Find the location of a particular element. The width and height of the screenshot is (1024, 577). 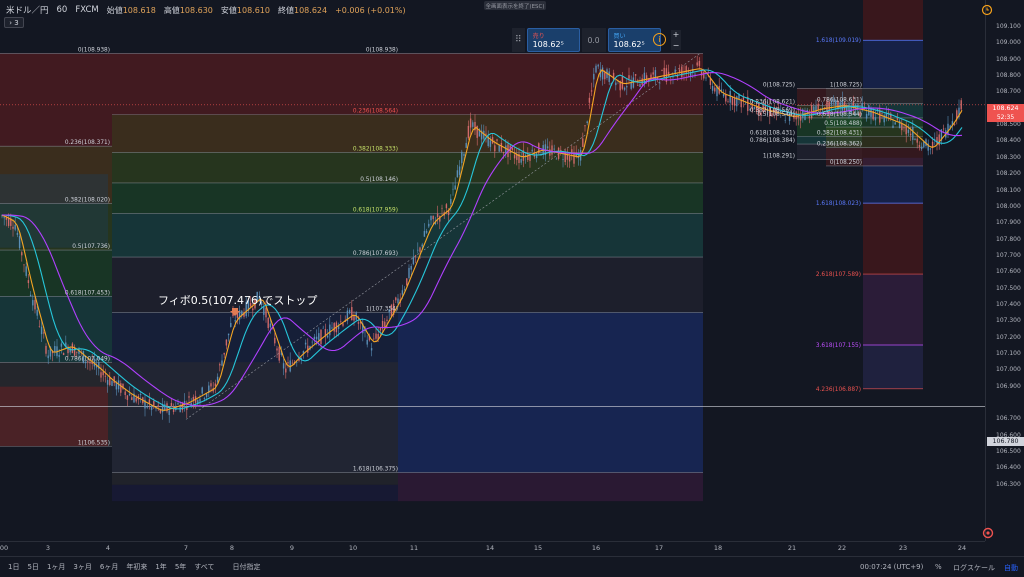

close-label: 終値 is located at coordinates (286, 10).